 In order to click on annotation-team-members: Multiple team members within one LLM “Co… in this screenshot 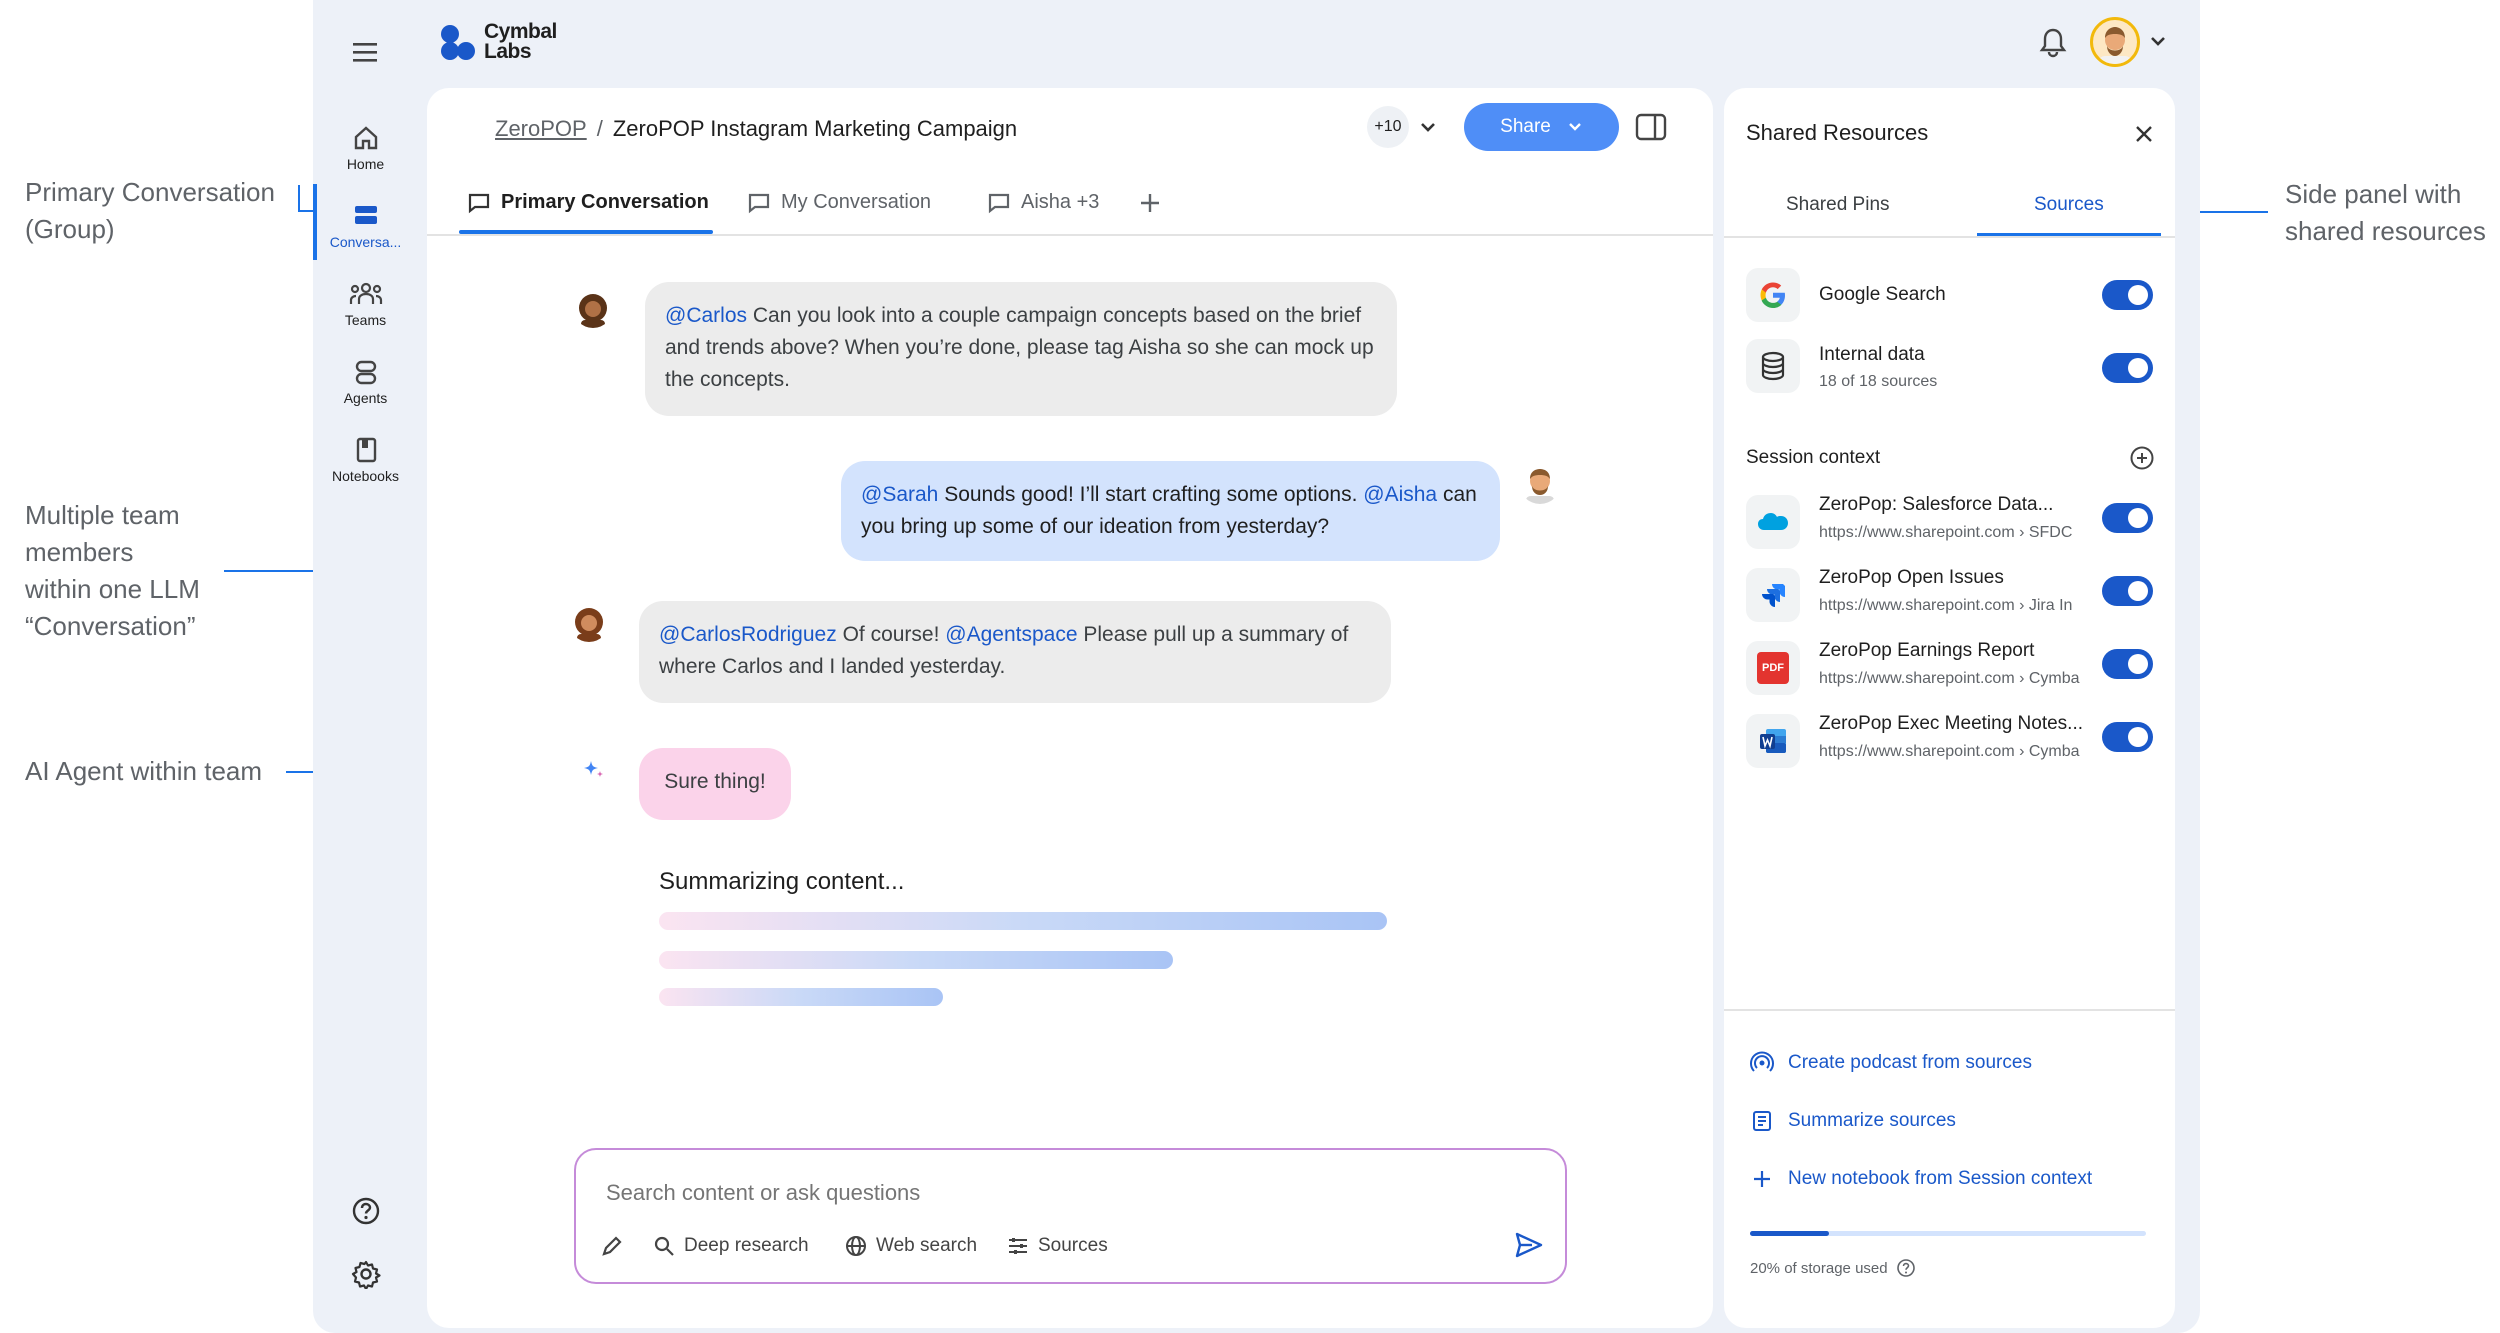, I will do `click(112, 571)`.